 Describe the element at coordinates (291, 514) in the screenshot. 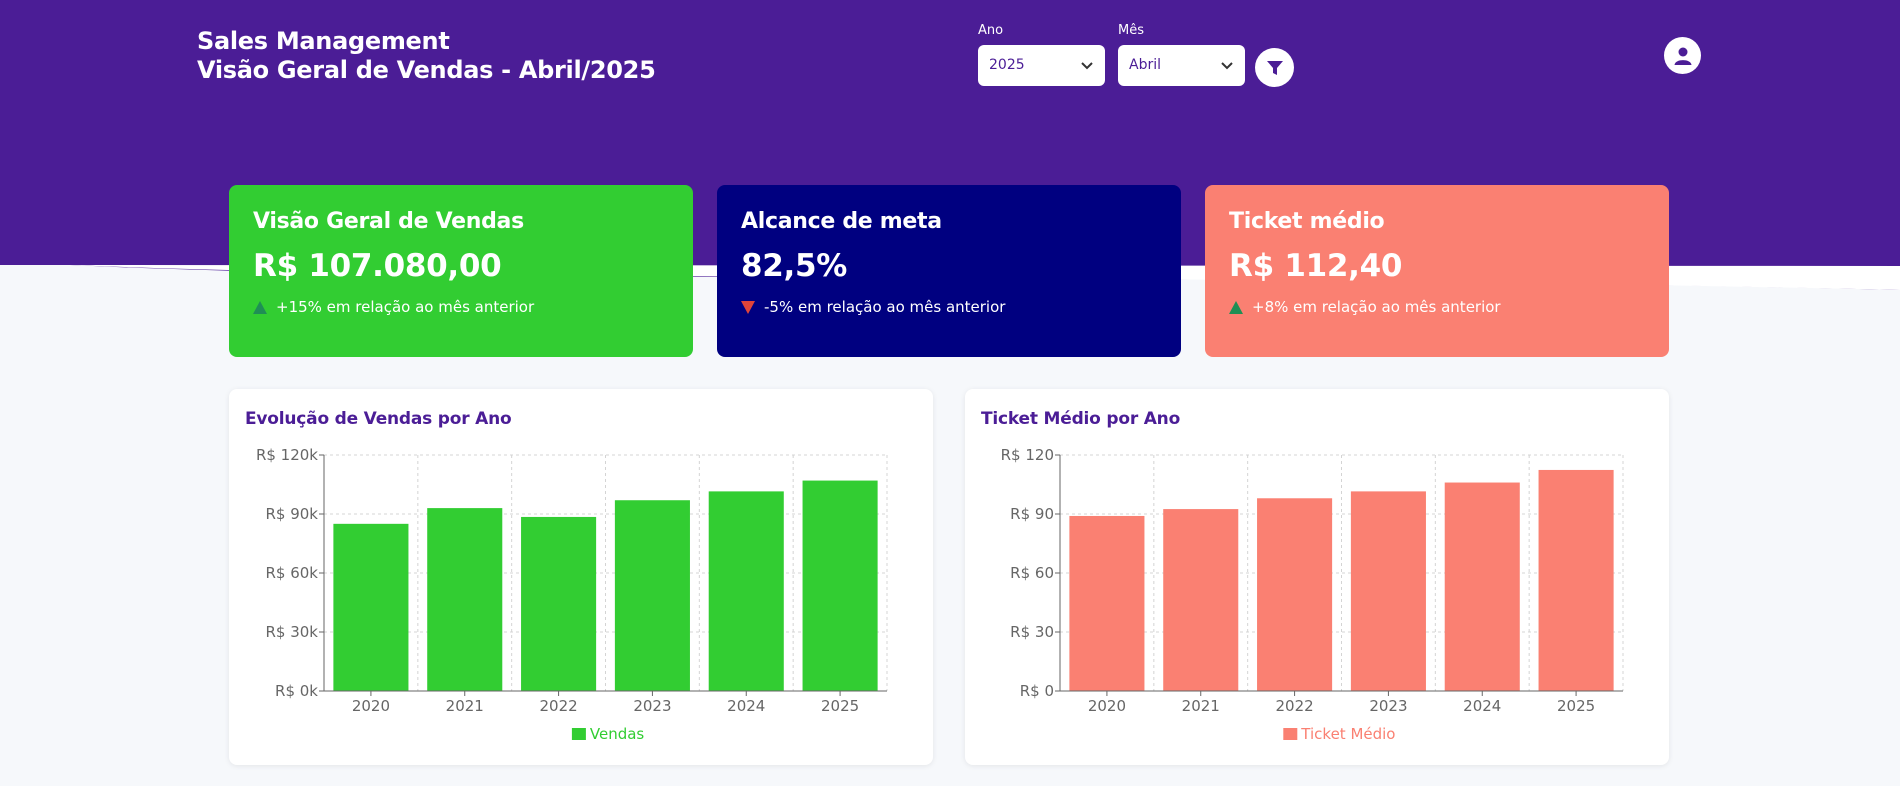

I see `y-tick-label: R$ 90k` at that location.